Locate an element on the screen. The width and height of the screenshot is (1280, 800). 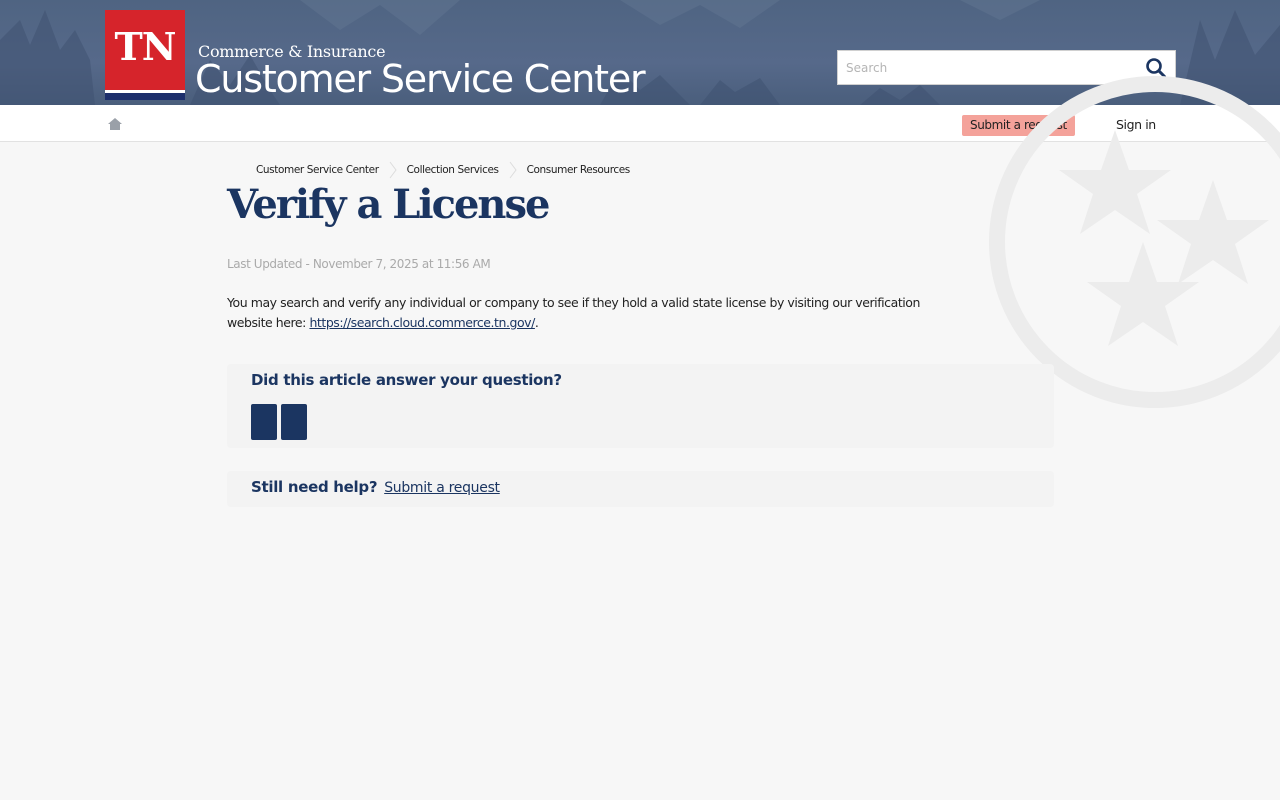
article-body-suffix: . is located at coordinates (536, 322).